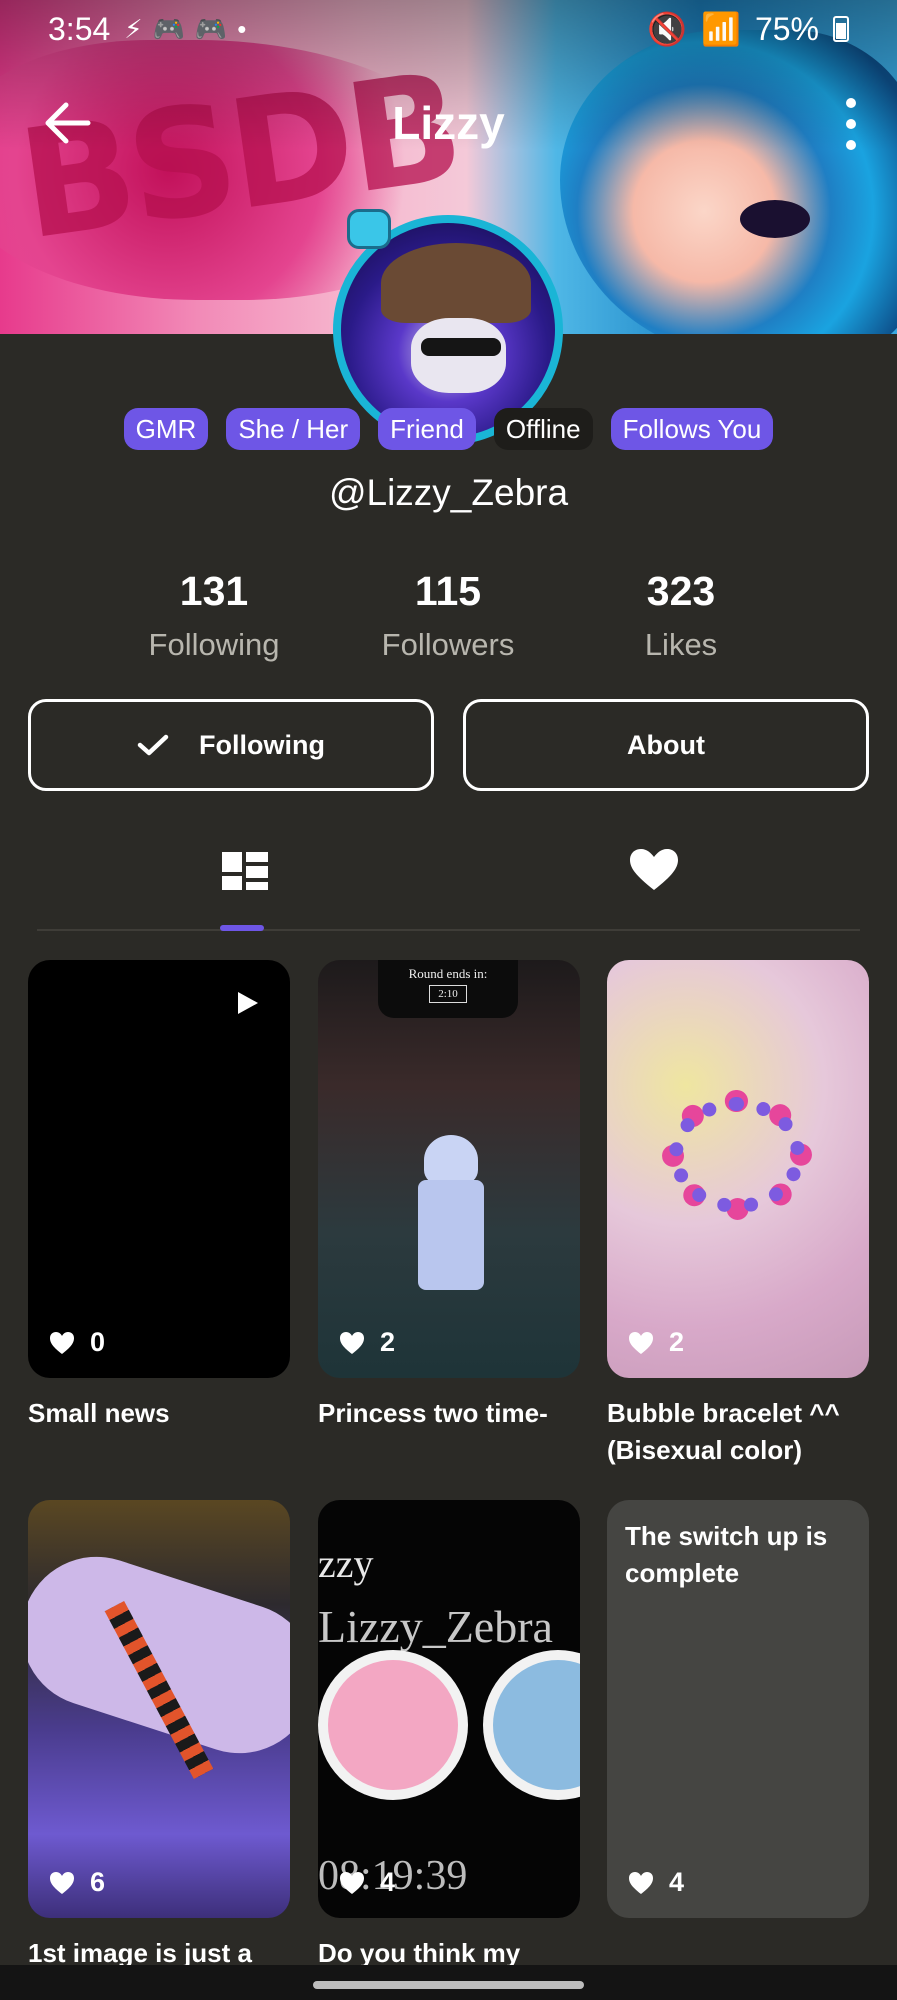  What do you see at coordinates (159, 1169) in the screenshot?
I see `post-card: 0` at bounding box center [159, 1169].